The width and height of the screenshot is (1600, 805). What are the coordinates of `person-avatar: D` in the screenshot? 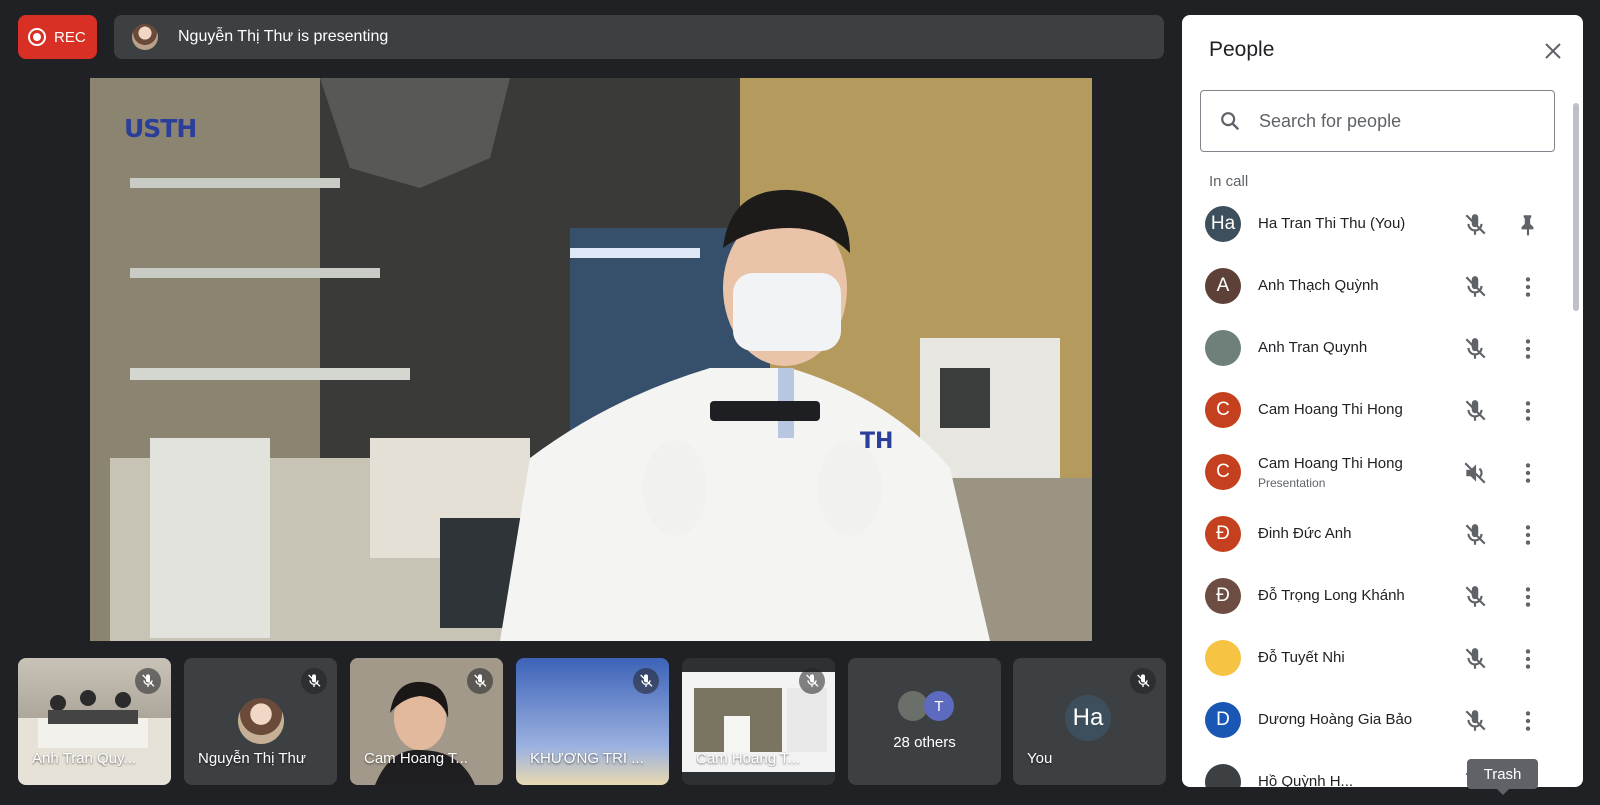 It's located at (1223, 720).